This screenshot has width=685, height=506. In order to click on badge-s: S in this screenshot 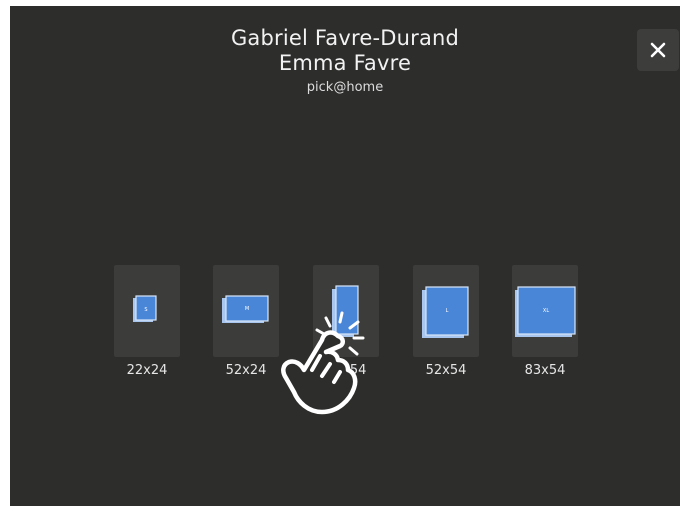, I will do `click(145, 310)`.